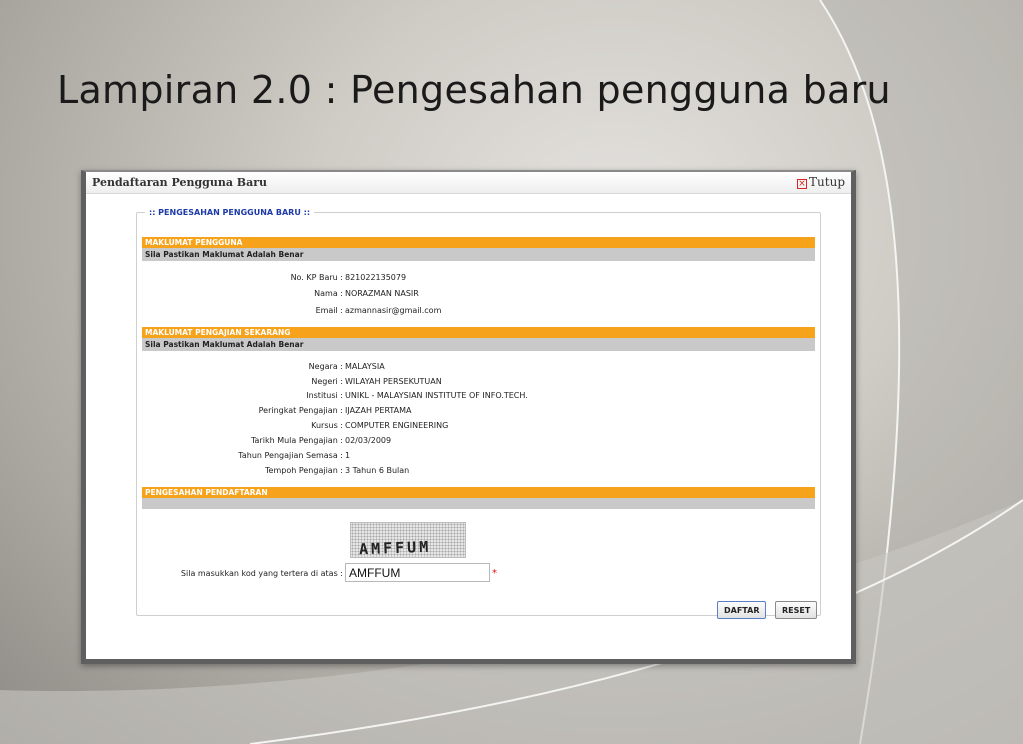 This screenshot has width=1023, height=744. Describe the element at coordinates (478, 503) in the screenshot. I see `section-subheader-registration-confirm` at that location.